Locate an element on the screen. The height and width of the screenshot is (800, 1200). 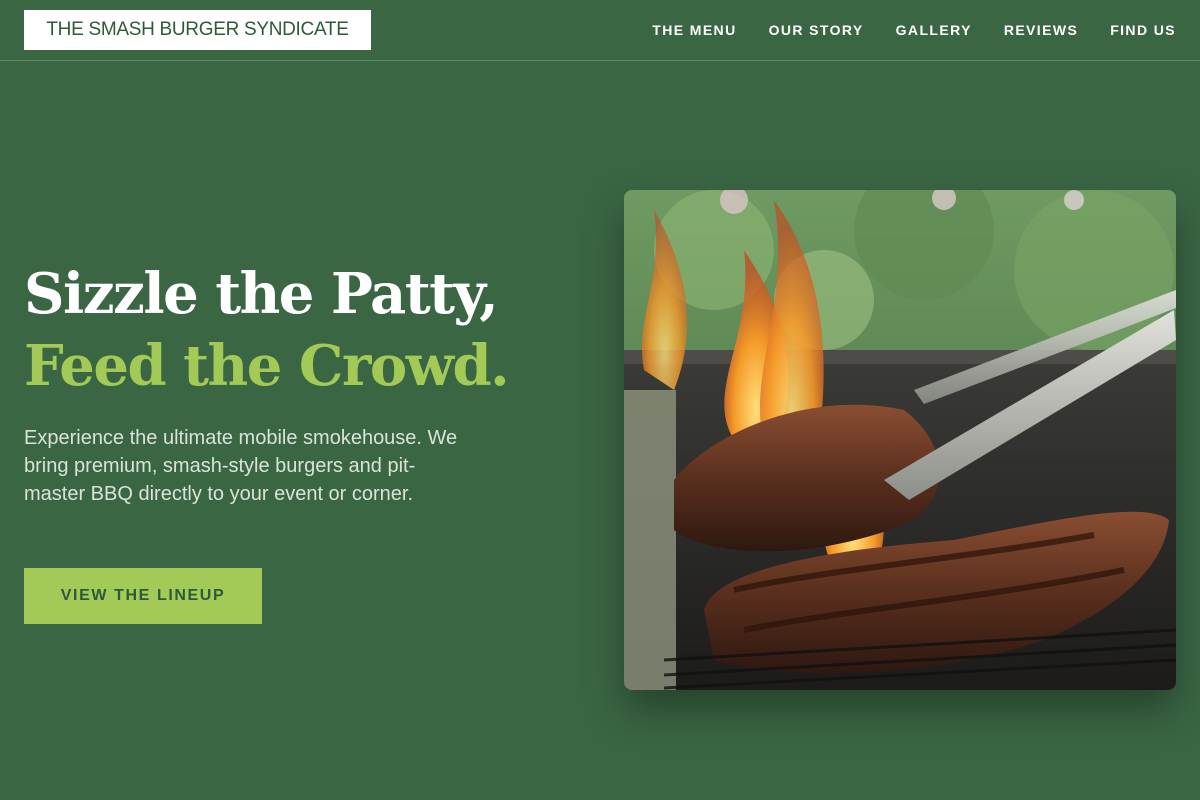
hero-headline-line2: Feed the Crowd. is located at coordinates (267, 366).